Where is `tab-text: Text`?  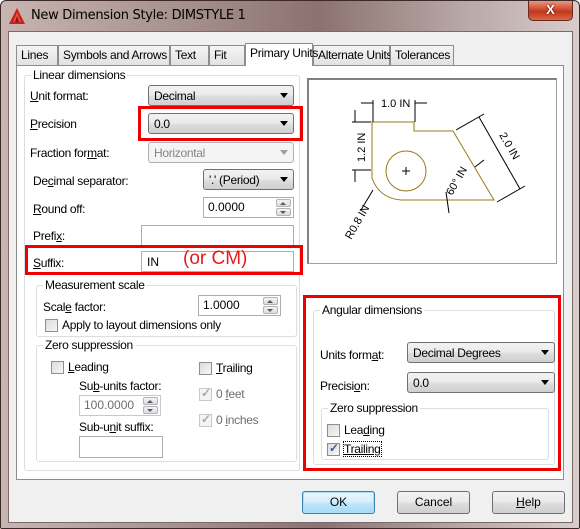
tab-text: Text is located at coordinates (189, 55).